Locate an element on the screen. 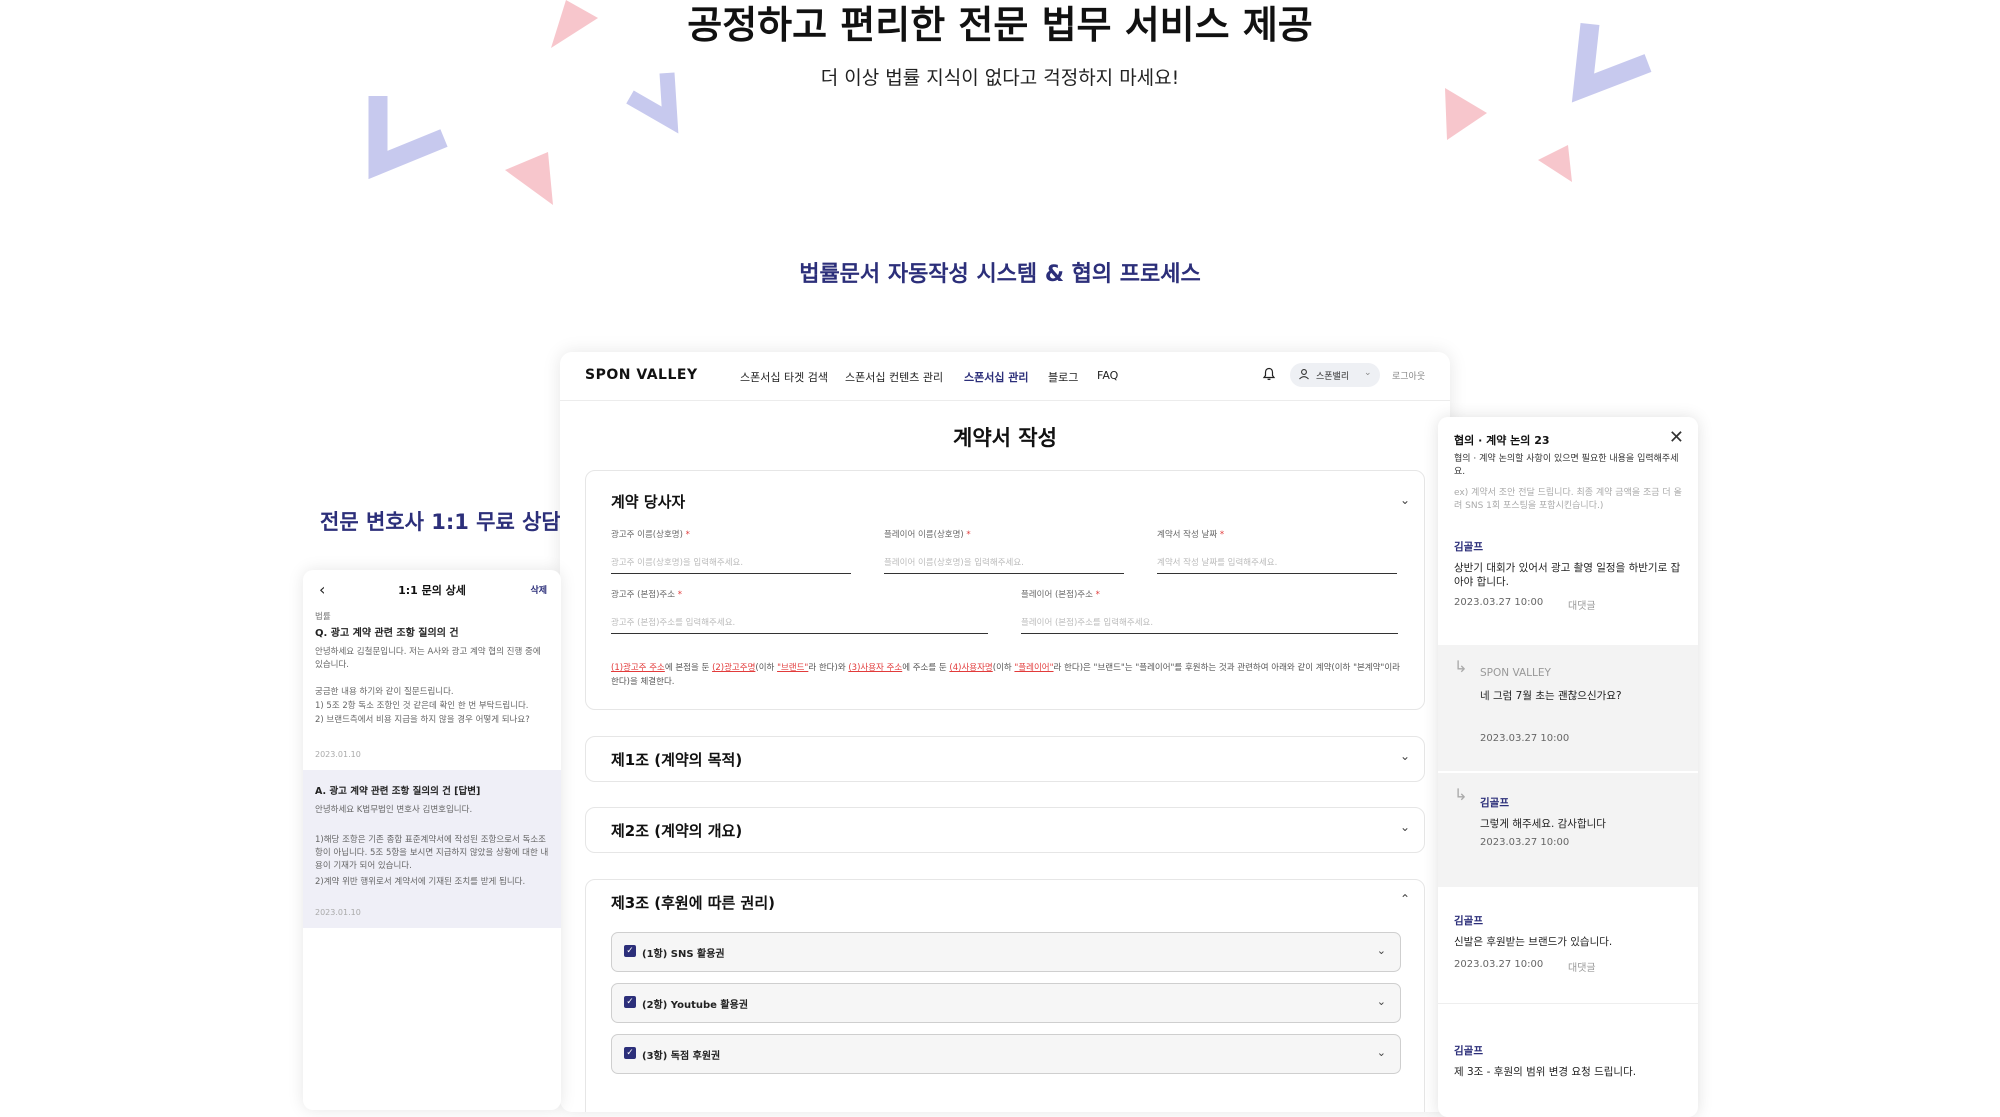 This screenshot has height=1117, width=2000. form-title: 계약서 작성 is located at coordinates (1005, 438).